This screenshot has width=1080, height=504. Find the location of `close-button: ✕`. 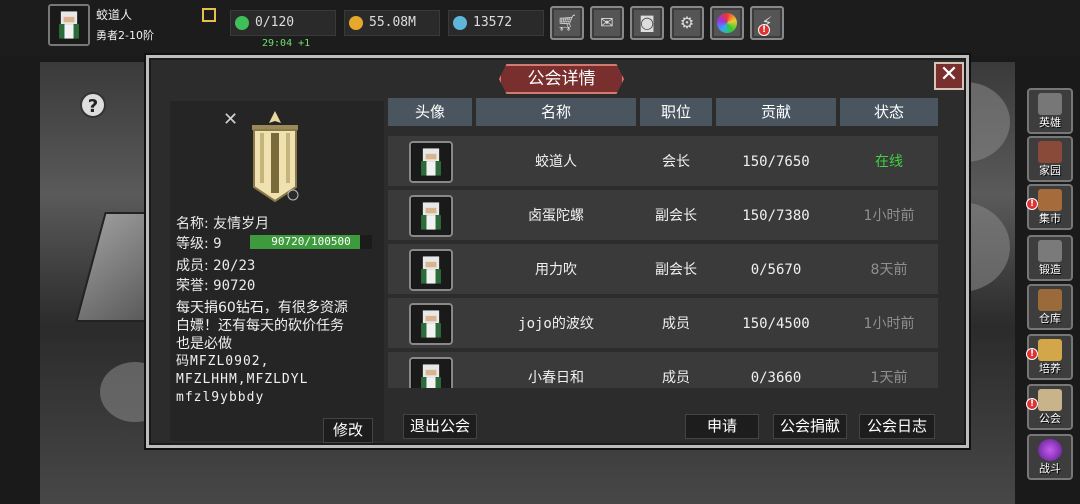

close-button: ✕ is located at coordinates (949, 76).